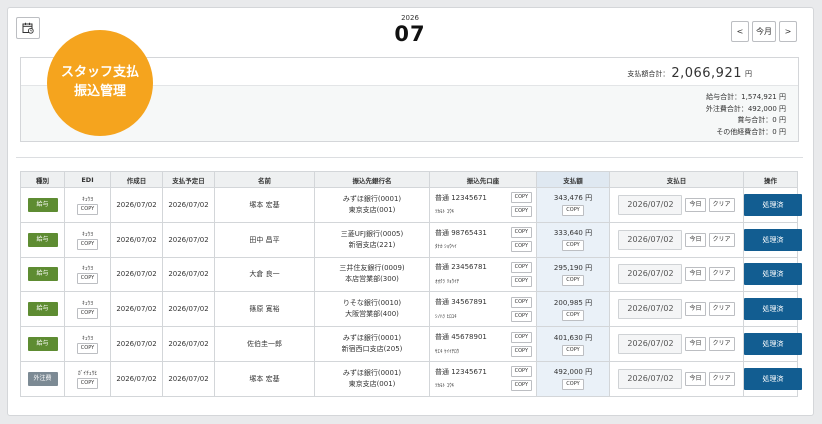 This screenshot has height=424, width=822. I want to click on salary-total: 給与合計：1,574,921 円, so click(746, 97).